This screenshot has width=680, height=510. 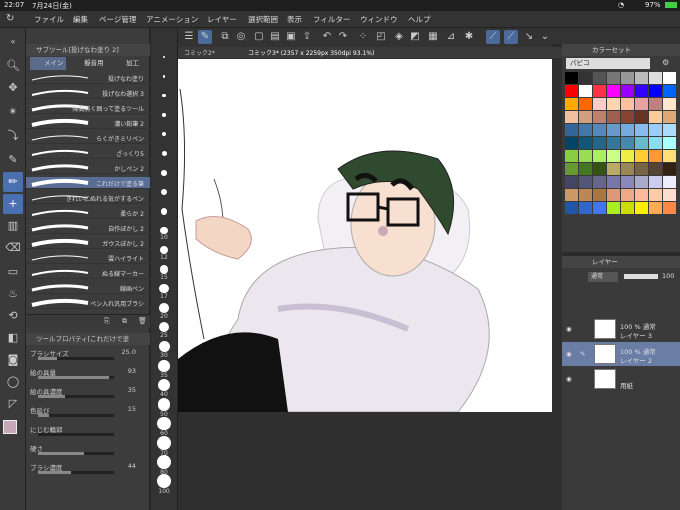 I want to click on subtool-item: ペン入れ汎用ブラシ, so click(x=88, y=303).